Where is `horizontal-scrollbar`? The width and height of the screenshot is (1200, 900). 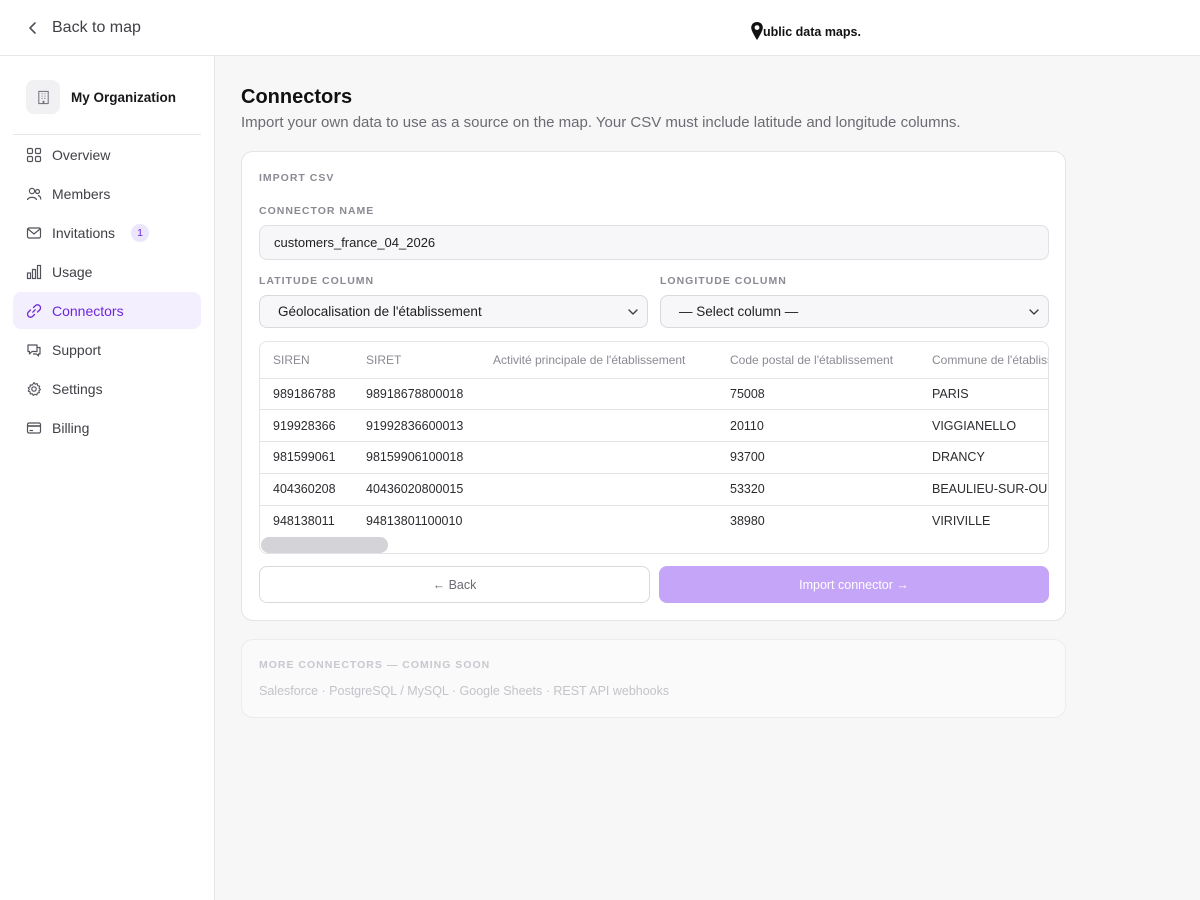
horizontal-scrollbar is located at coordinates (324, 545).